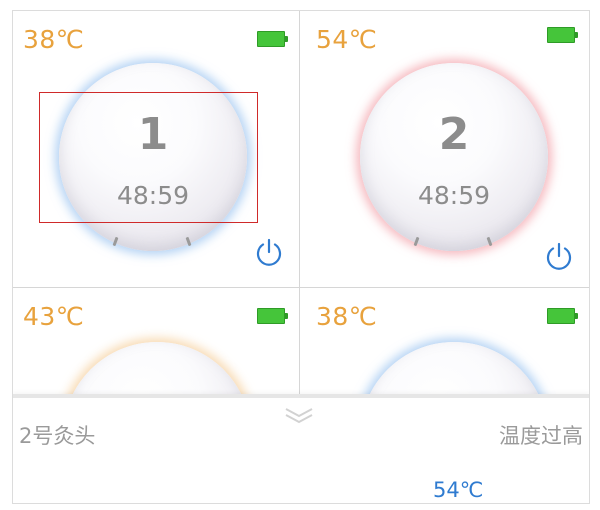 This screenshot has width=600, height=510. What do you see at coordinates (301, 287) in the screenshot?
I see `grid-divider-horizontal` at bounding box center [301, 287].